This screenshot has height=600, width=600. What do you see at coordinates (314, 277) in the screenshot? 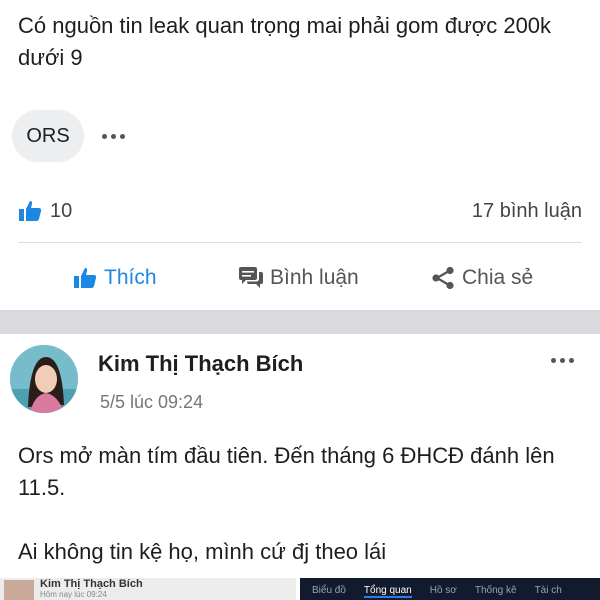
I see `comment-label: Bình luận` at bounding box center [314, 277].